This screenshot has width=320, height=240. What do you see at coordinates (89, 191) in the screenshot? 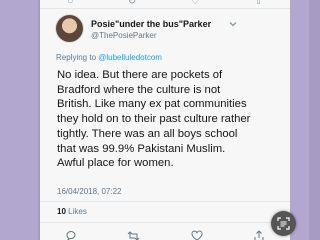
I see `timestamp: 16/04/2018, 07:22` at bounding box center [89, 191].